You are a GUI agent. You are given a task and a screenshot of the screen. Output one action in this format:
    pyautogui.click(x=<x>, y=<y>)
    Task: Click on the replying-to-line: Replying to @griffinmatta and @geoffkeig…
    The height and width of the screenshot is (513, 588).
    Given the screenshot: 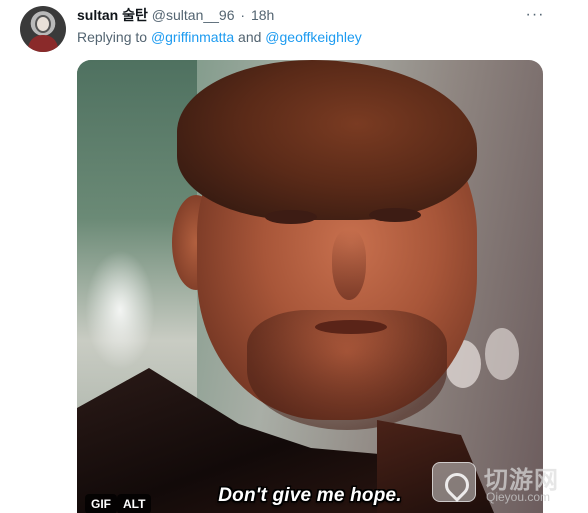 What is the action you would take?
    pyautogui.click(x=219, y=37)
    